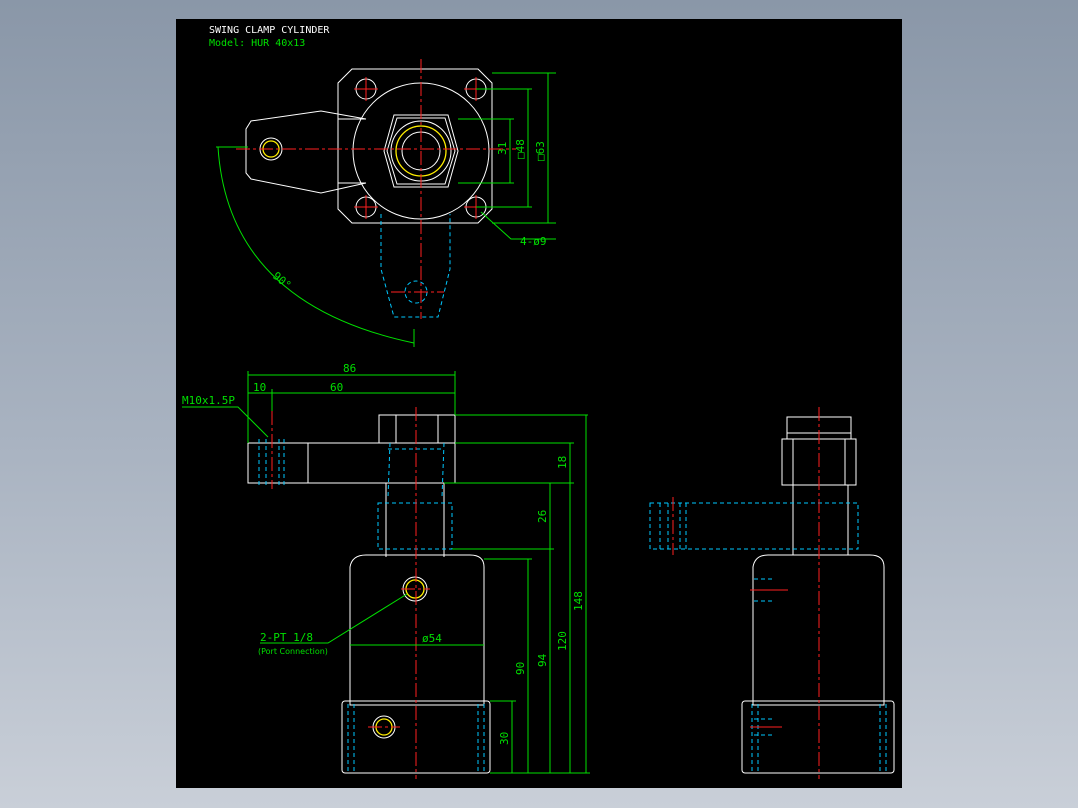  What do you see at coordinates (542, 660) in the screenshot?
I see `dim-94: 94` at bounding box center [542, 660].